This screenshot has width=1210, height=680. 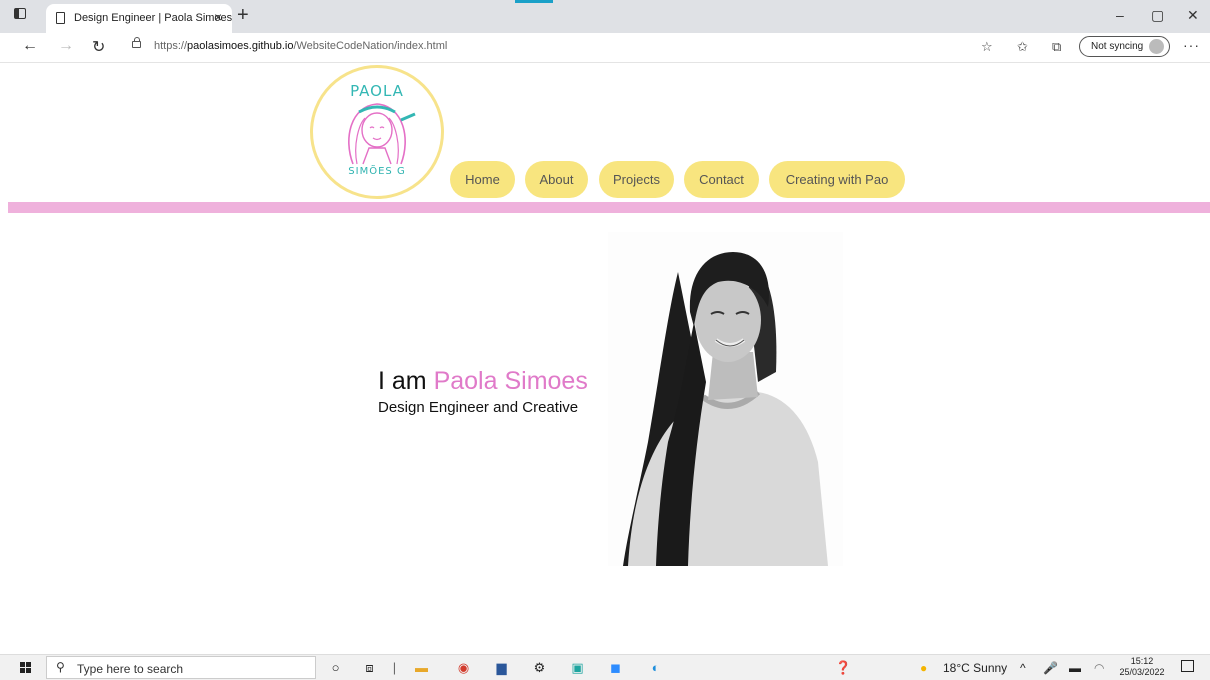 I want to click on profile-sync-button: Not syncing, so click(x=1124, y=46).